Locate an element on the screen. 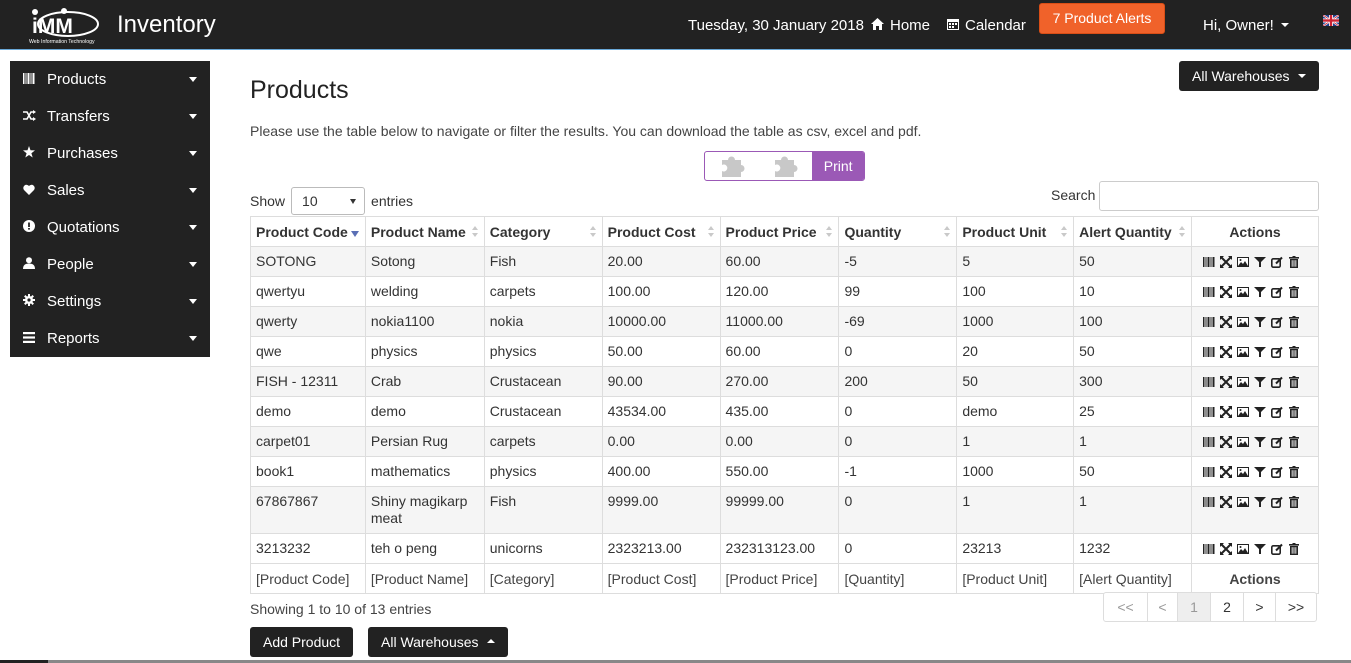  table-row: SOTONG Sotong Fish 20.00 60.00 -5 5 50 is located at coordinates (785, 261).